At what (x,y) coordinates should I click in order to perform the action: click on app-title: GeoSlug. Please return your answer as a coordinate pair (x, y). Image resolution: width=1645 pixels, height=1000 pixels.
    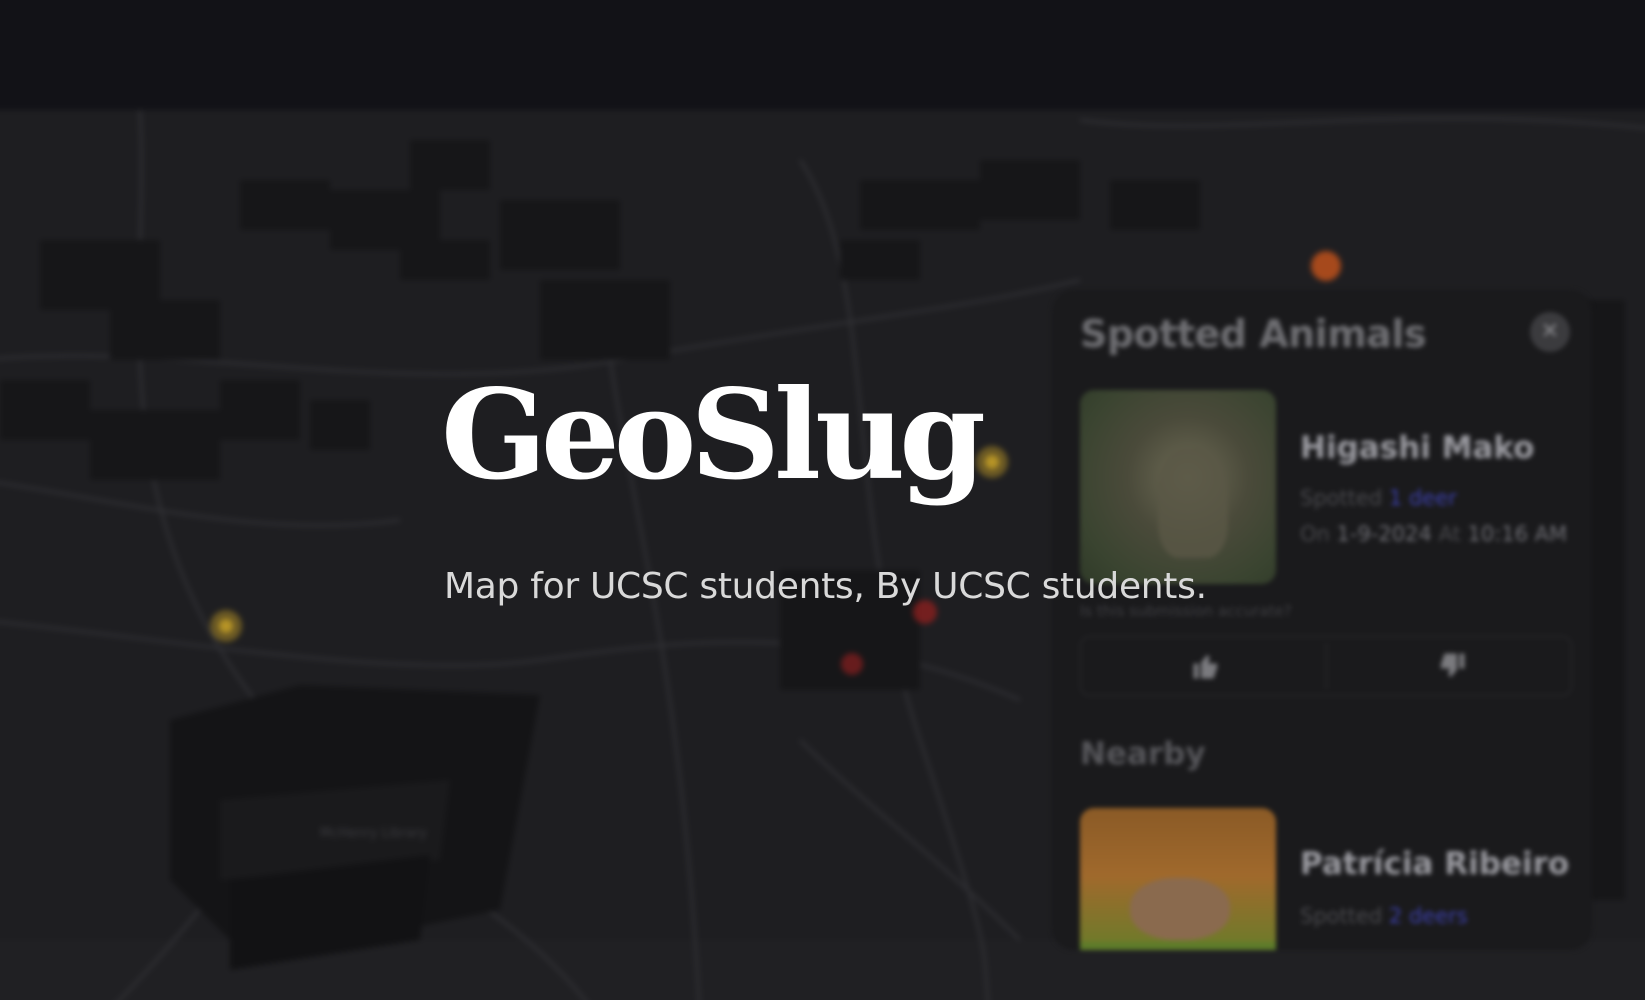
    Looking at the image, I should click on (713, 435).